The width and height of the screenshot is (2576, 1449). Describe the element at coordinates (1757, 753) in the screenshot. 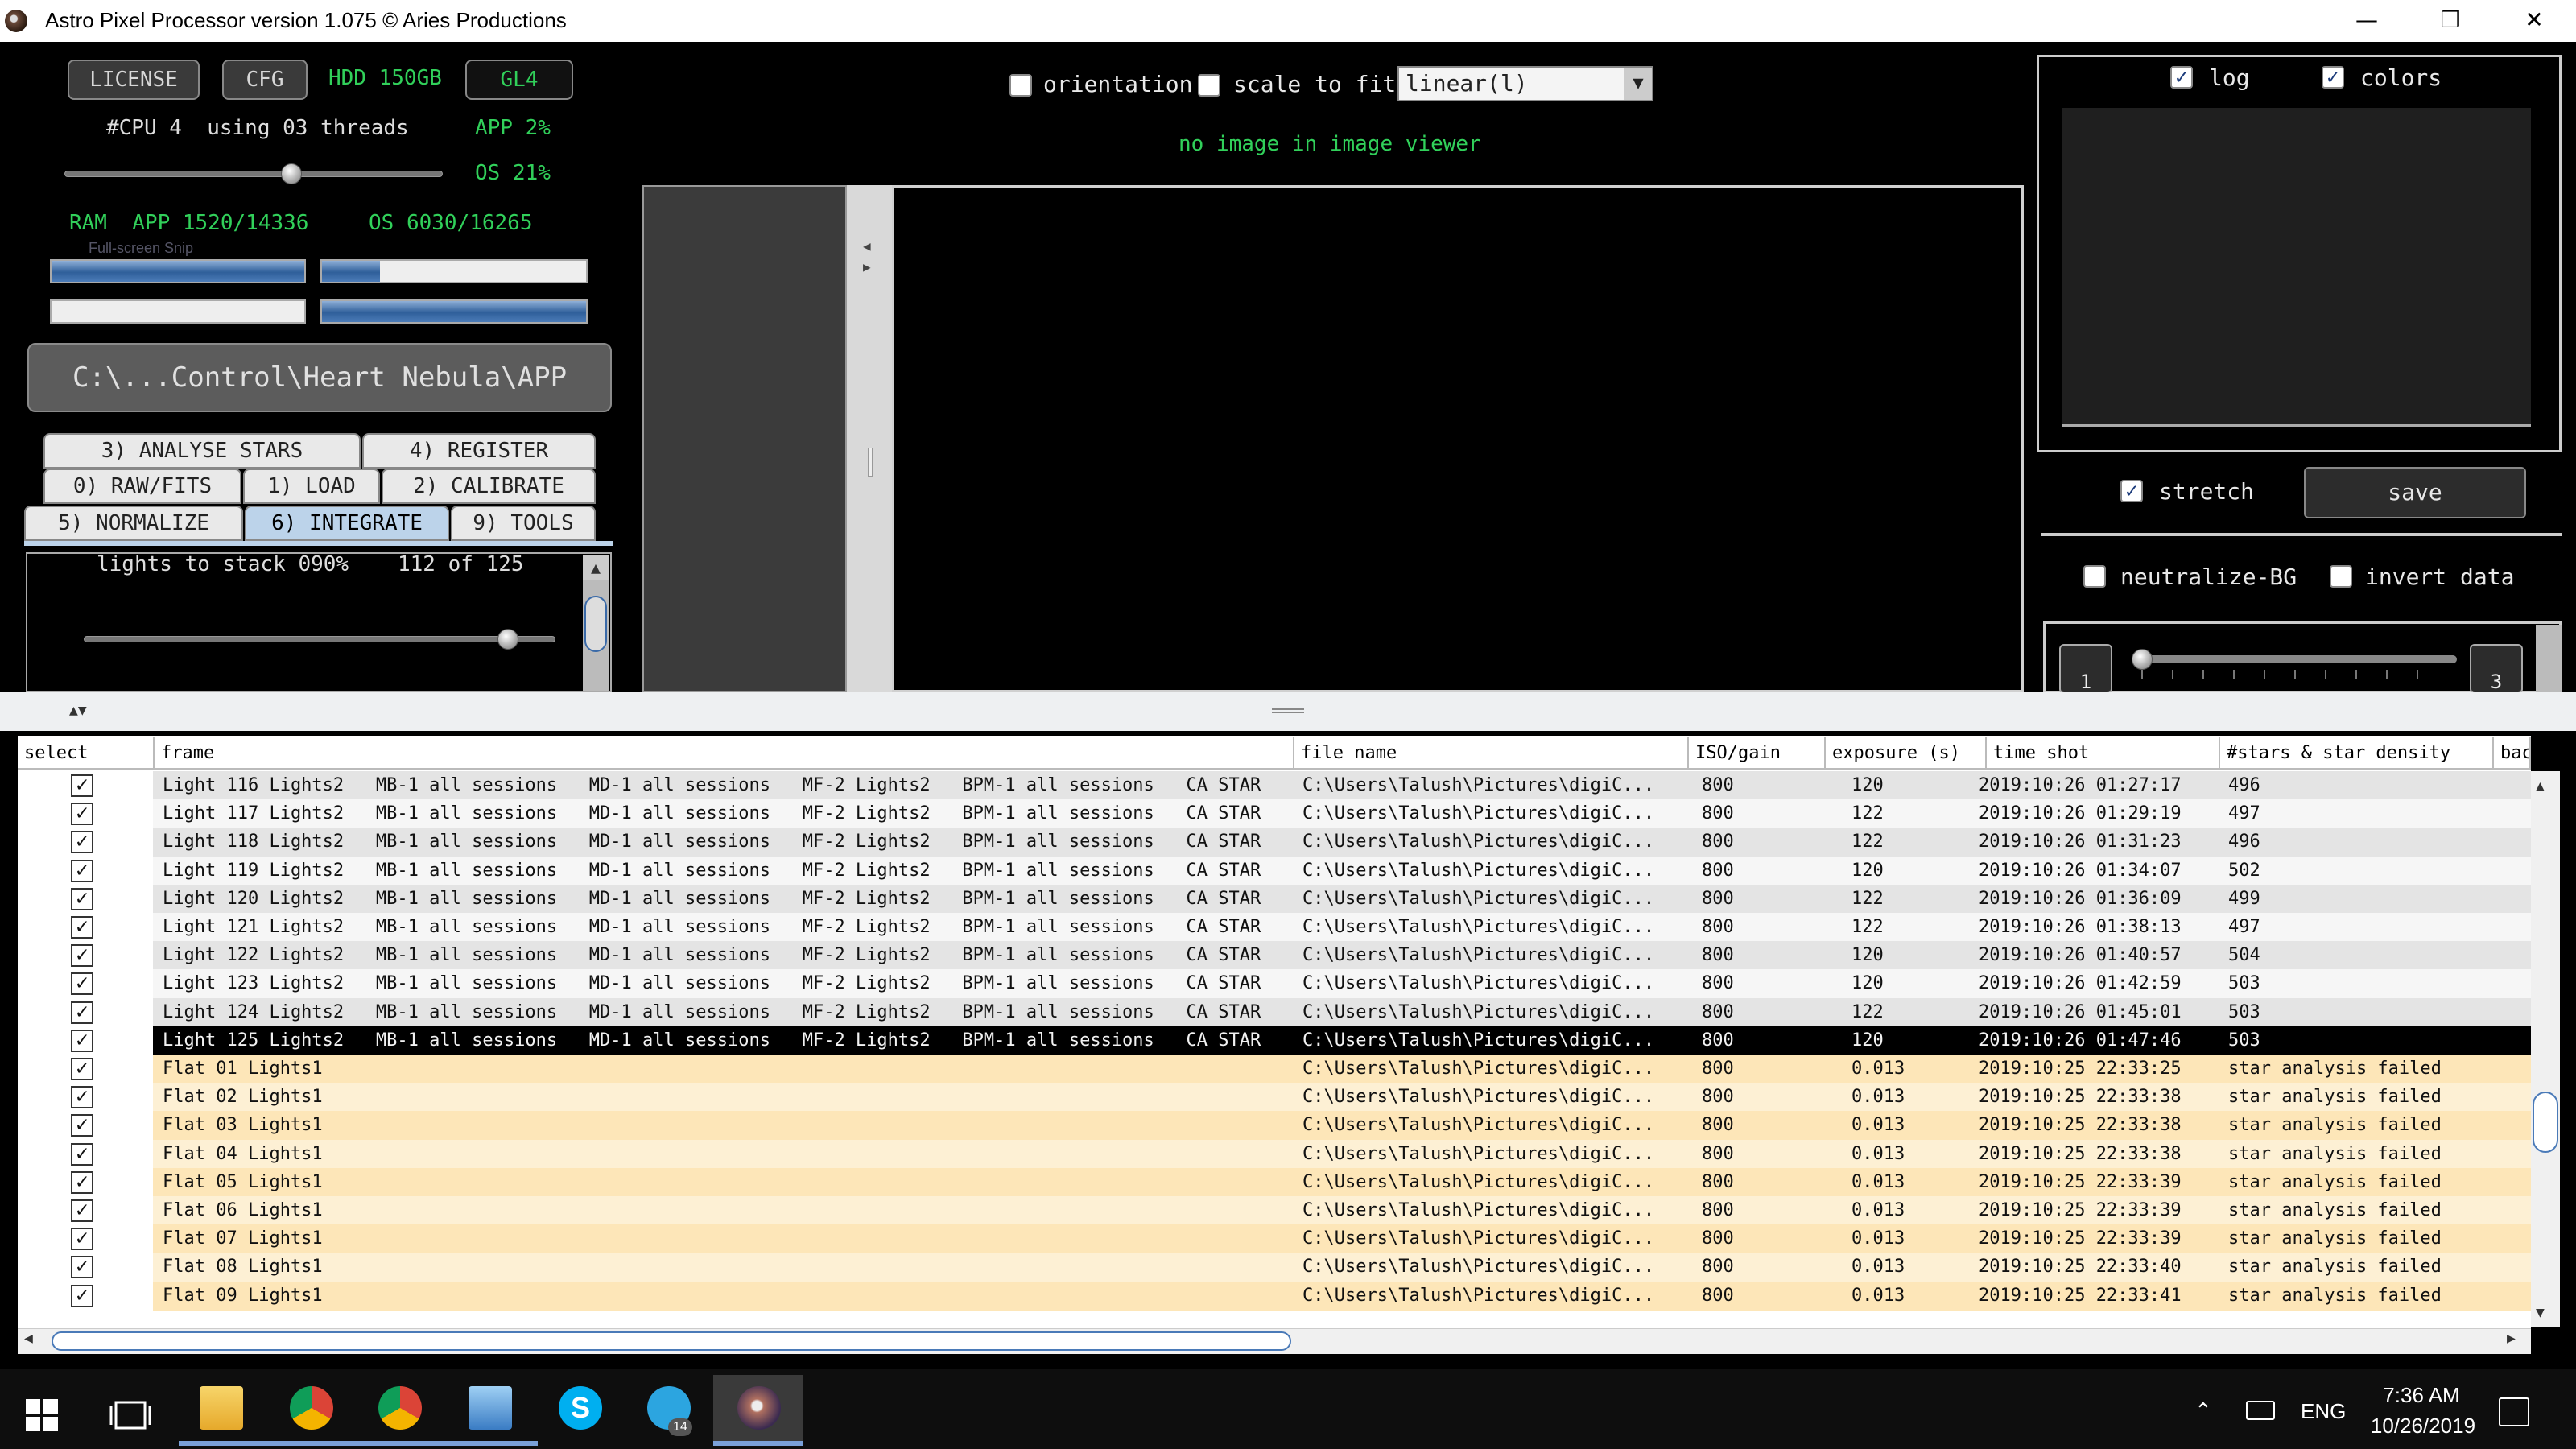

I see `col-iso-gain: ISO/gain` at that location.